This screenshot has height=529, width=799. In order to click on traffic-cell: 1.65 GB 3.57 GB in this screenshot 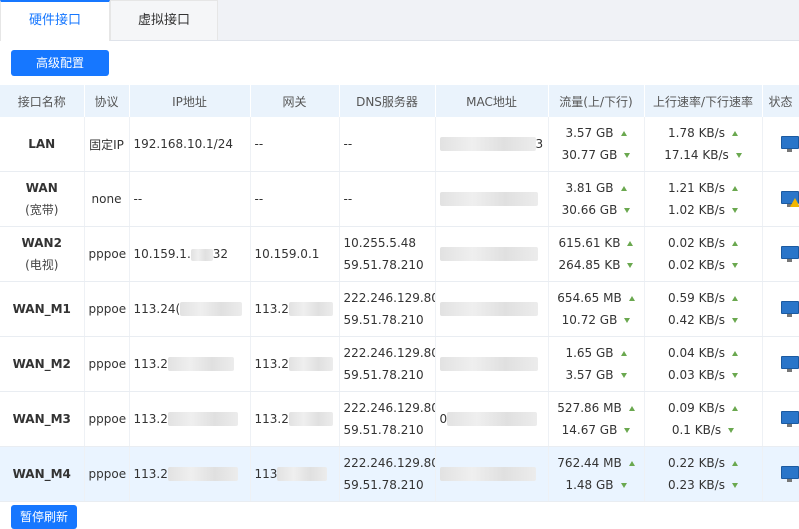, I will do `click(596, 364)`.